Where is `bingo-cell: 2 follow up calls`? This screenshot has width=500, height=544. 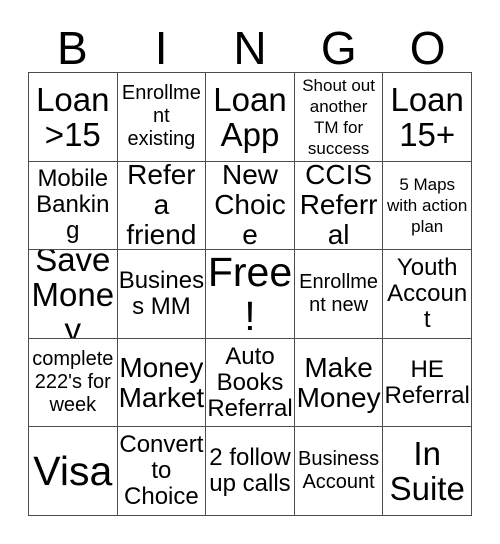 bingo-cell: 2 follow up calls is located at coordinates (250, 471).